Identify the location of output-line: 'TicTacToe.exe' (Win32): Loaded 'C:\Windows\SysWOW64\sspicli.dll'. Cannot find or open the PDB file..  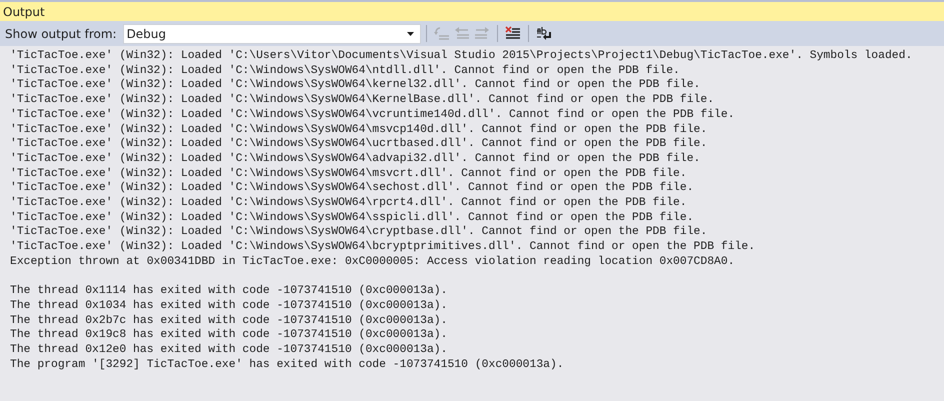
(352, 218).